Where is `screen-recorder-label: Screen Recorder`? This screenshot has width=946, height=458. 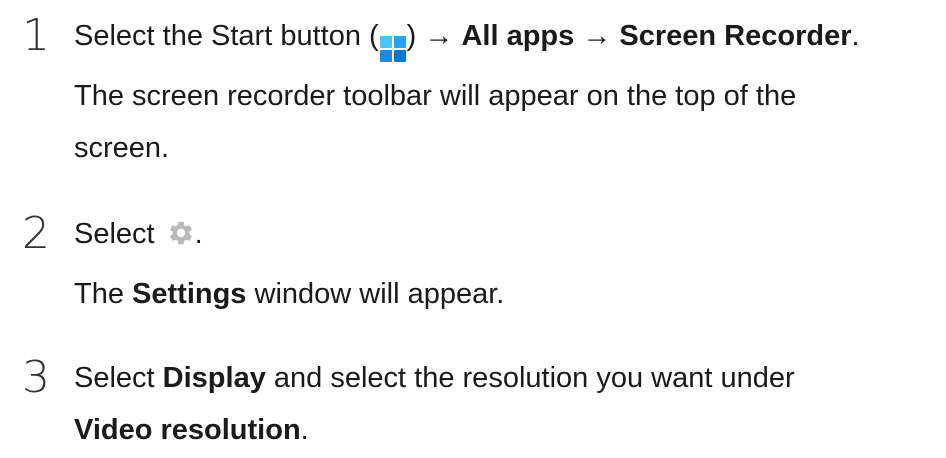 screen-recorder-label: Screen Recorder is located at coordinates (735, 36).